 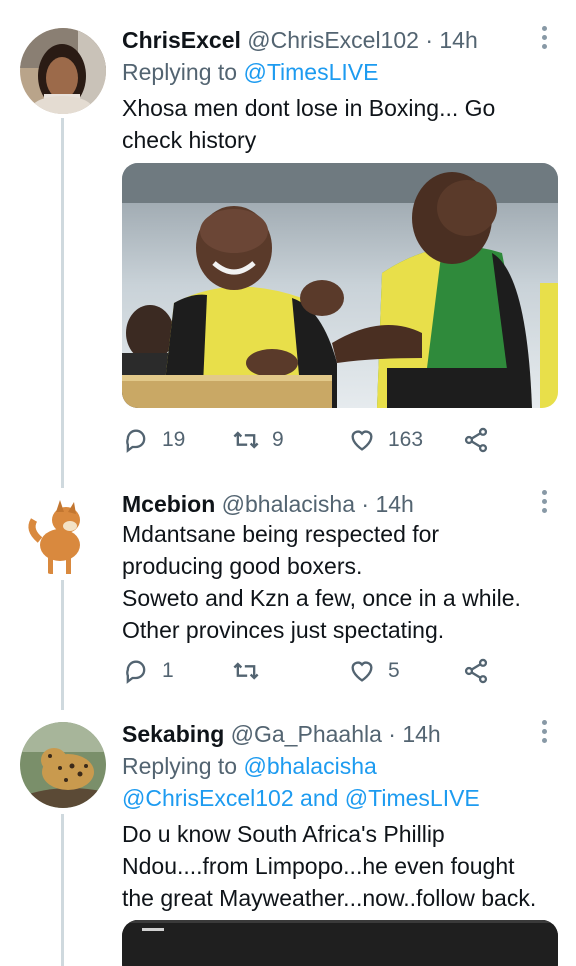 What do you see at coordinates (309, 108) in the screenshot?
I see `tweet-text-line: Xhosa men dont lose in Boxing... Go` at bounding box center [309, 108].